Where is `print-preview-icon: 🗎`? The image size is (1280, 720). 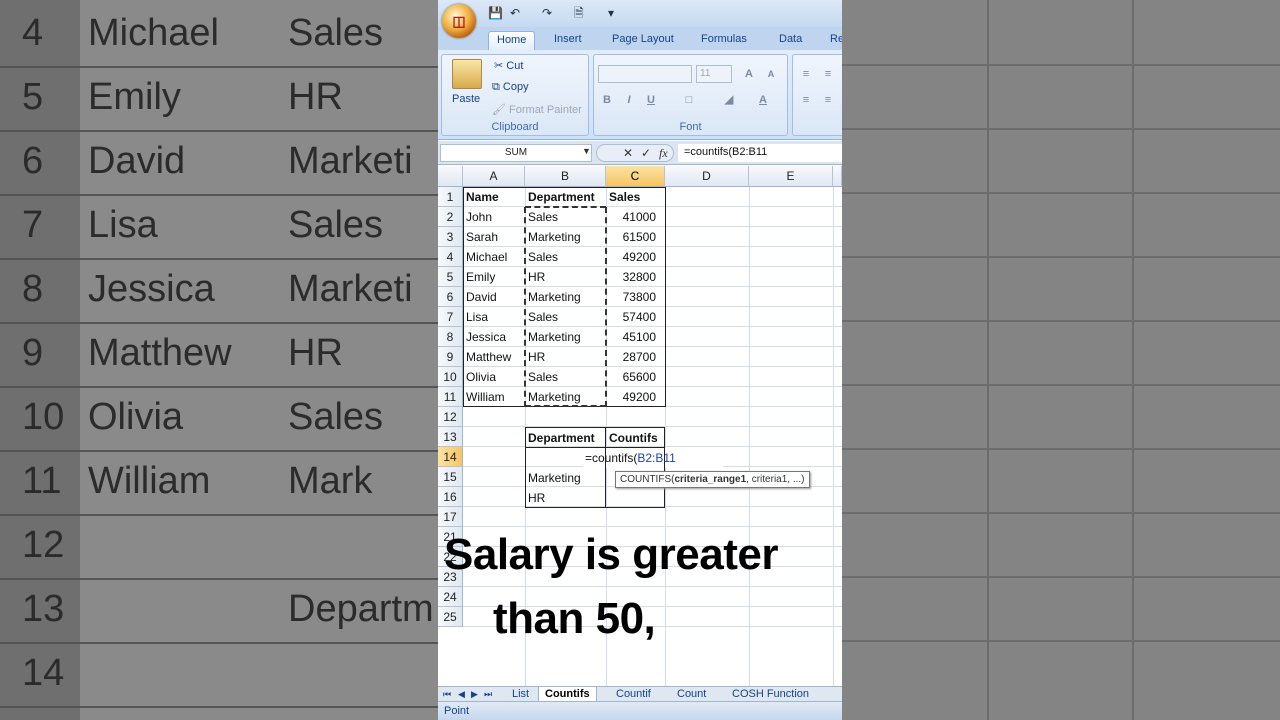 print-preview-icon: 🗎 is located at coordinates (579, 13).